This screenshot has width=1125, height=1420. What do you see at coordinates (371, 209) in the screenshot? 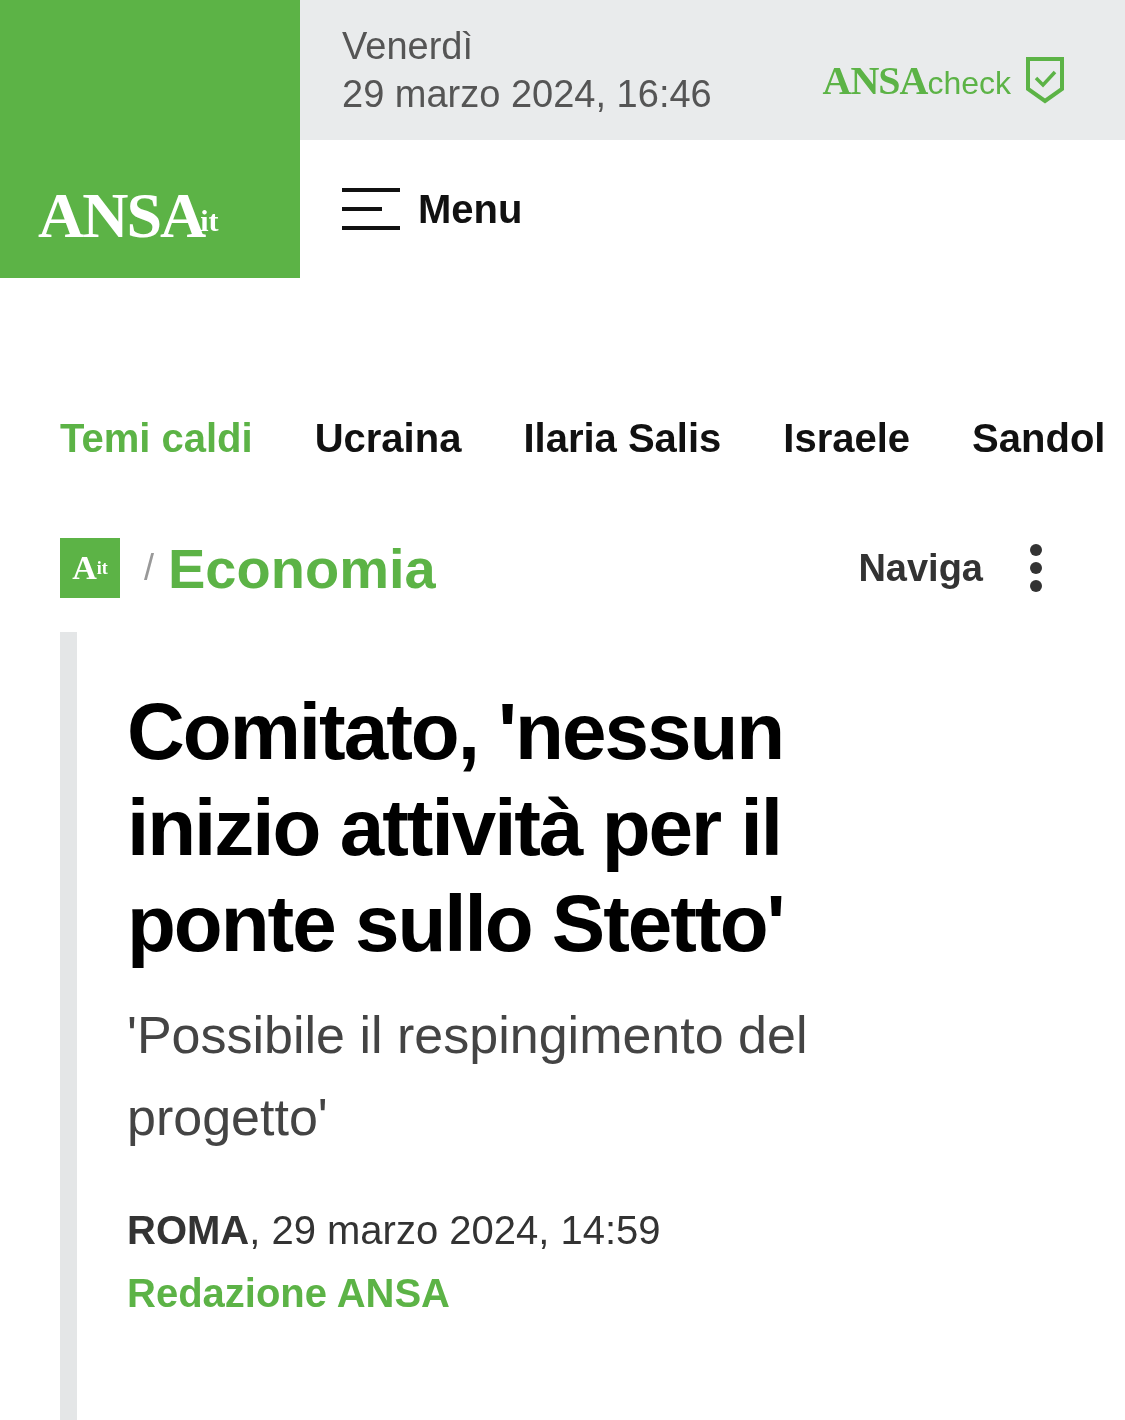
I see `menu-icon` at bounding box center [371, 209].